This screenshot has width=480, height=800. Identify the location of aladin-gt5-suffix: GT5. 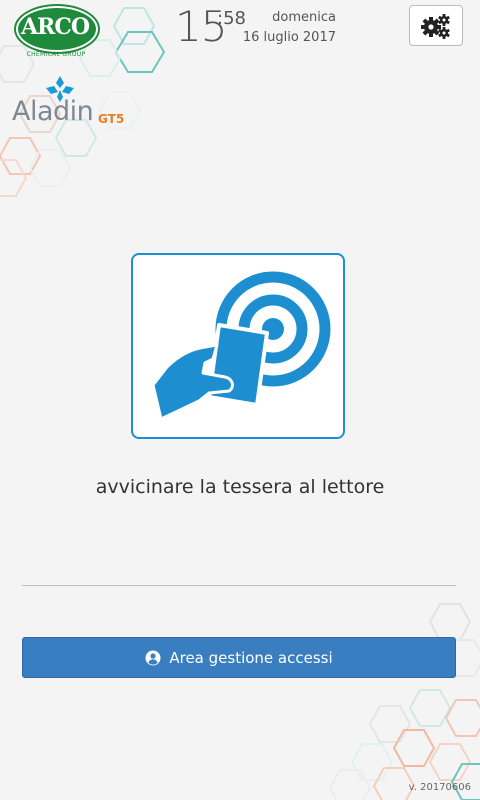
(111, 119).